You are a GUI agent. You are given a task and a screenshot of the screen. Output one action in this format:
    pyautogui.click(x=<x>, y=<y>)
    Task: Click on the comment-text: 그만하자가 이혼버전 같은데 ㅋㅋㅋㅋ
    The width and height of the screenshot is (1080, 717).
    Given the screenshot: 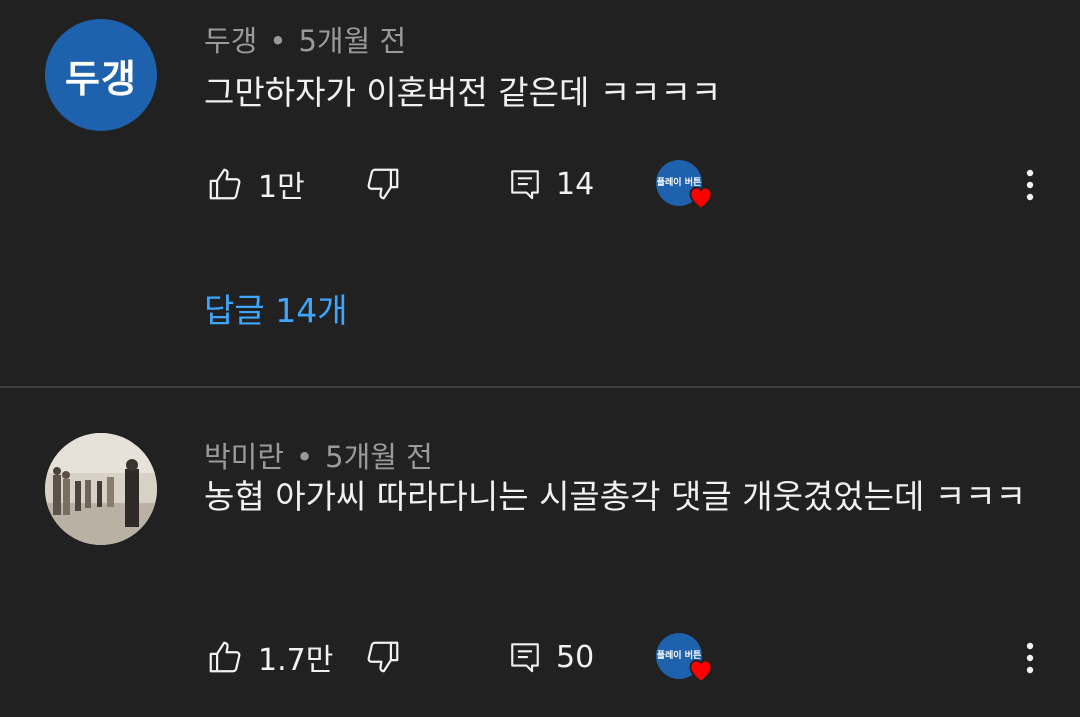 What is the action you would take?
    pyautogui.click(x=463, y=92)
    